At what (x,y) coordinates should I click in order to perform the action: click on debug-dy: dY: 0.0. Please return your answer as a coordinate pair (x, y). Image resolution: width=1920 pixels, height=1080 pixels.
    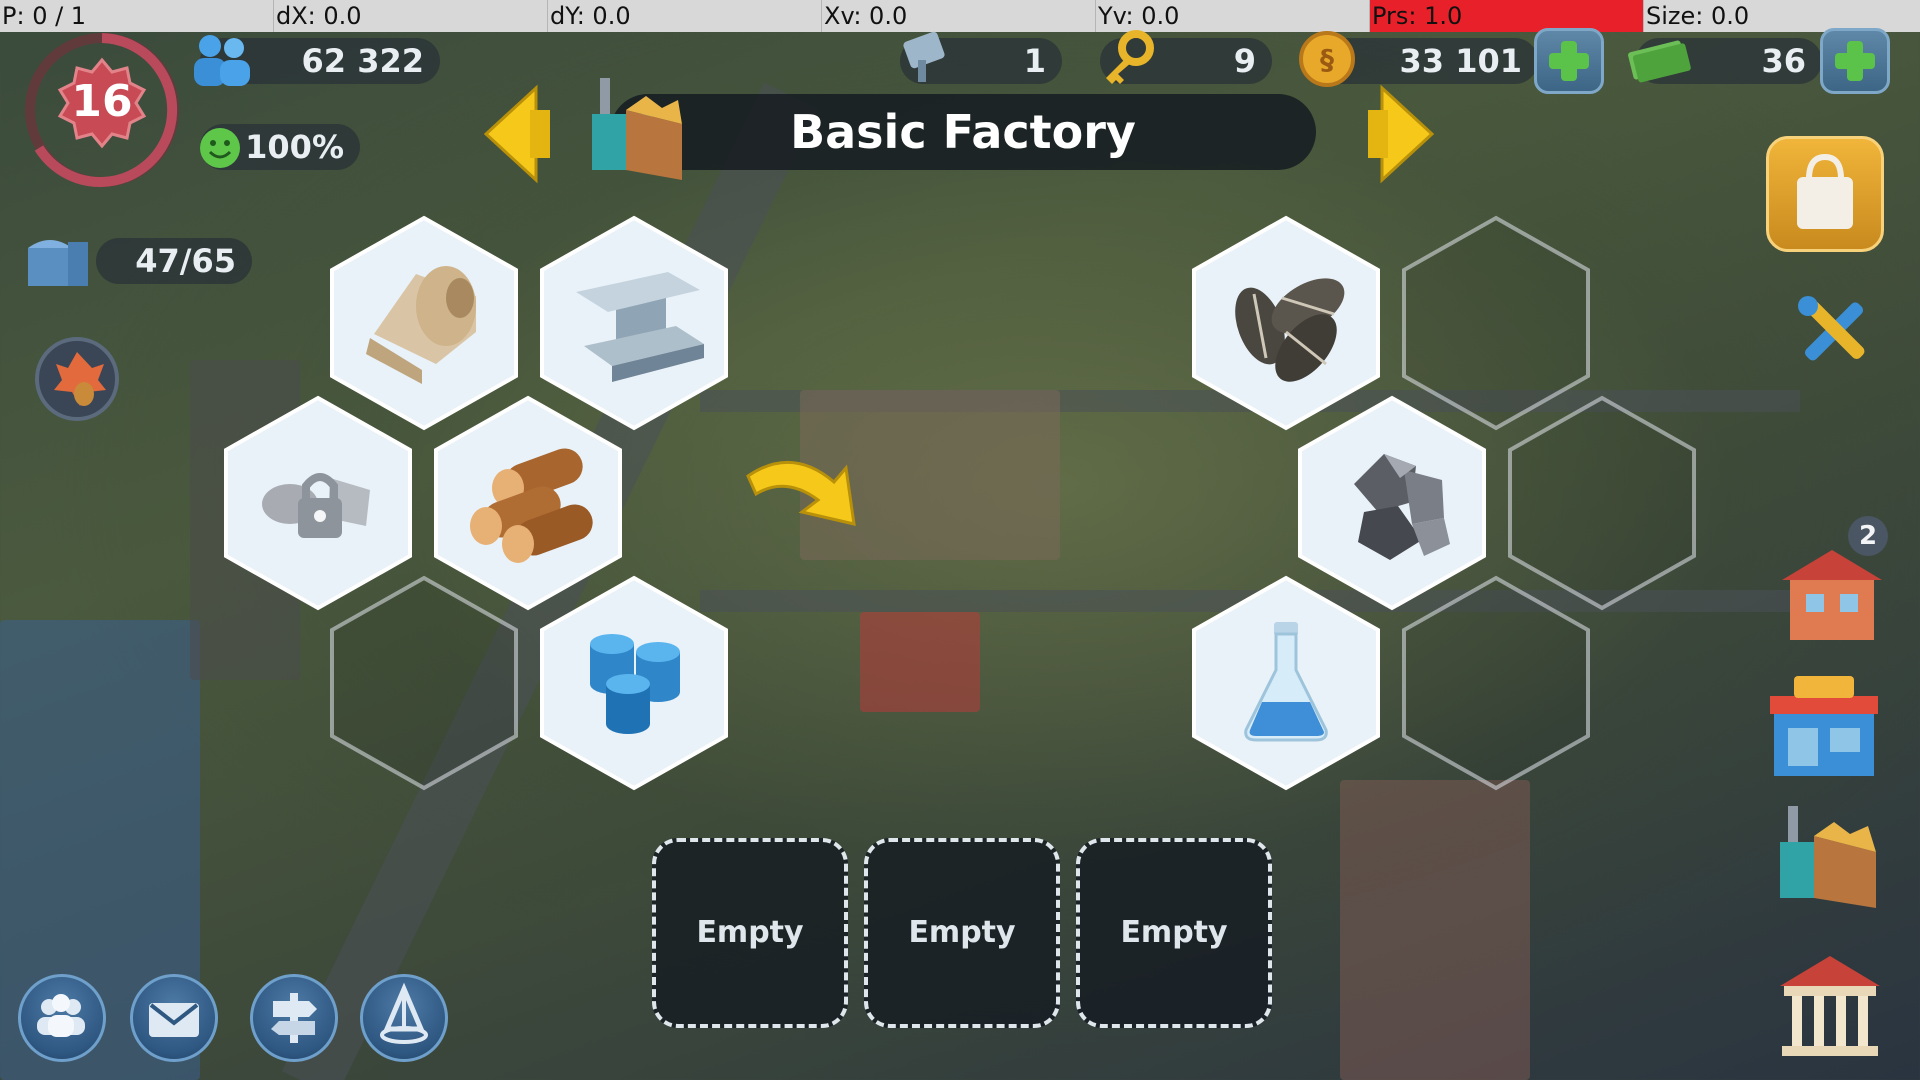
    Looking at the image, I should click on (685, 16).